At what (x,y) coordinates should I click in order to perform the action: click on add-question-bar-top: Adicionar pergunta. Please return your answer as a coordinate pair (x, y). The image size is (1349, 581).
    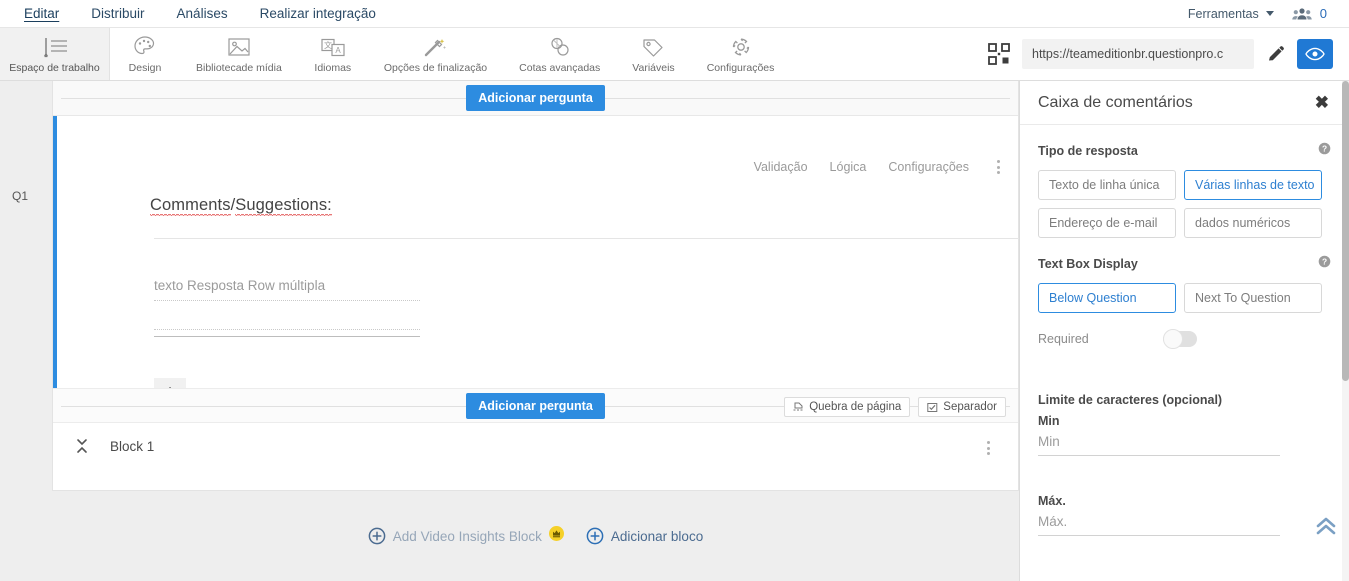
    Looking at the image, I should click on (535, 98).